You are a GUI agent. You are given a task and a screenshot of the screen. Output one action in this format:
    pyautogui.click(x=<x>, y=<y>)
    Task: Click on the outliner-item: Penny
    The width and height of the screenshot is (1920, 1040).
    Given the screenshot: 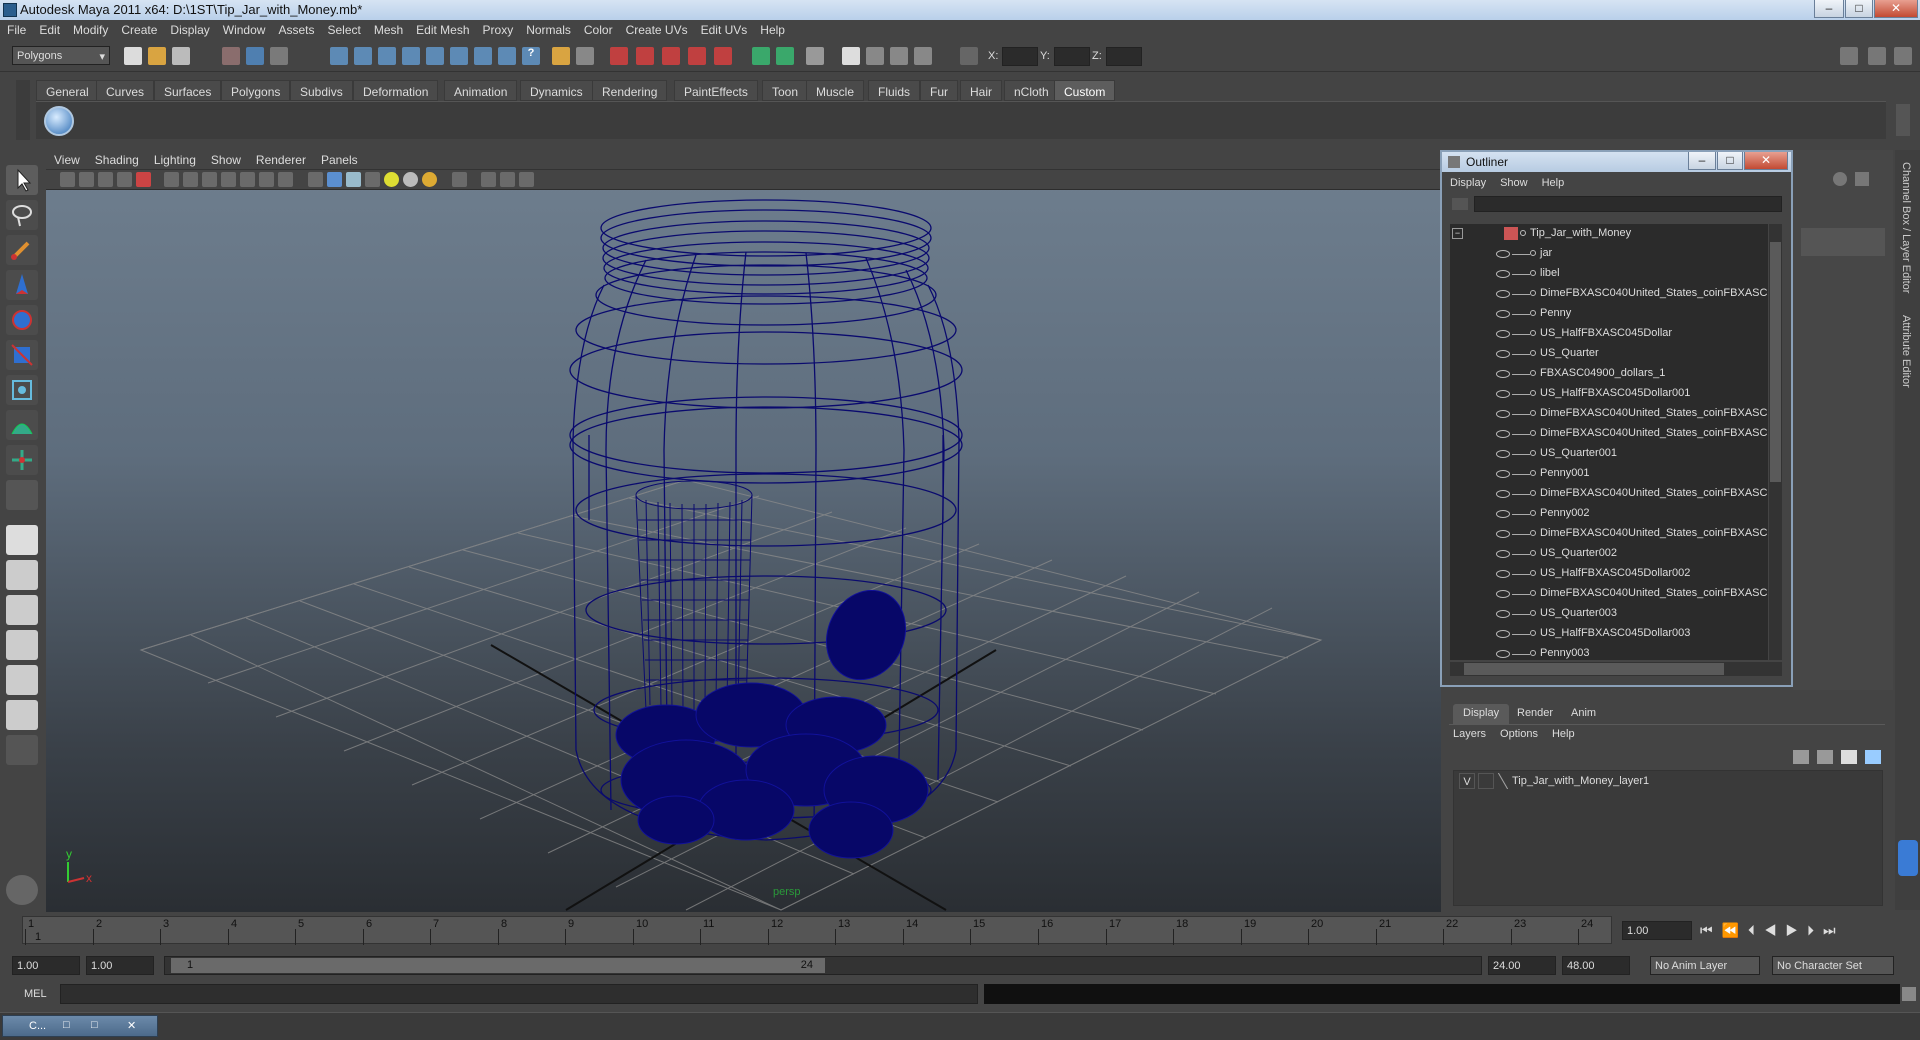 What is the action you would take?
    pyautogui.click(x=1609, y=314)
    